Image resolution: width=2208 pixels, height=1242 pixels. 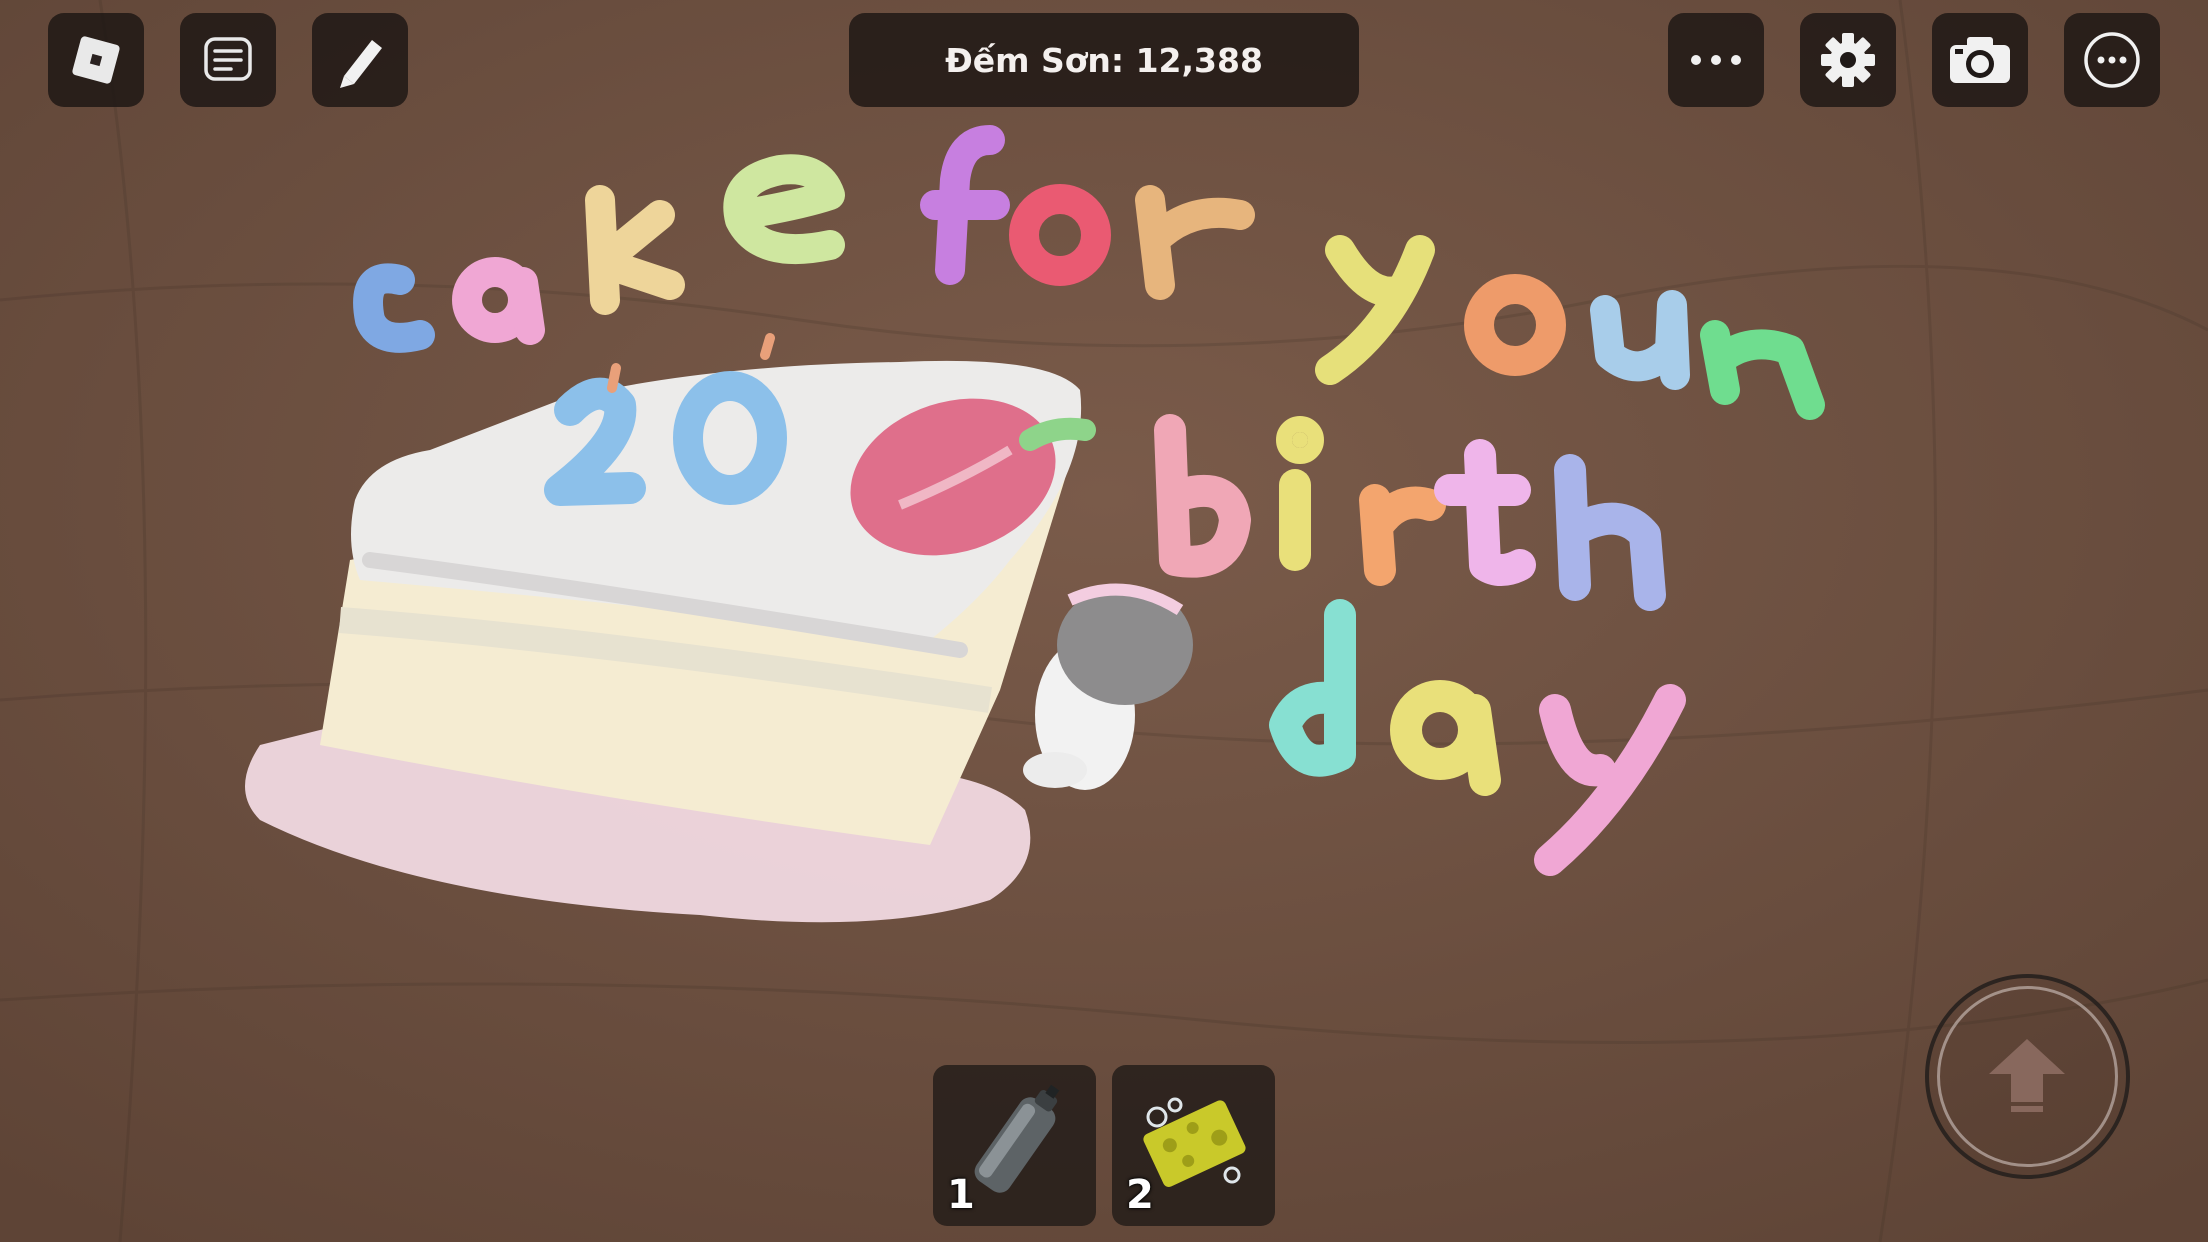 I want to click on hotbar-slot-number: 1, so click(x=961, y=1195).